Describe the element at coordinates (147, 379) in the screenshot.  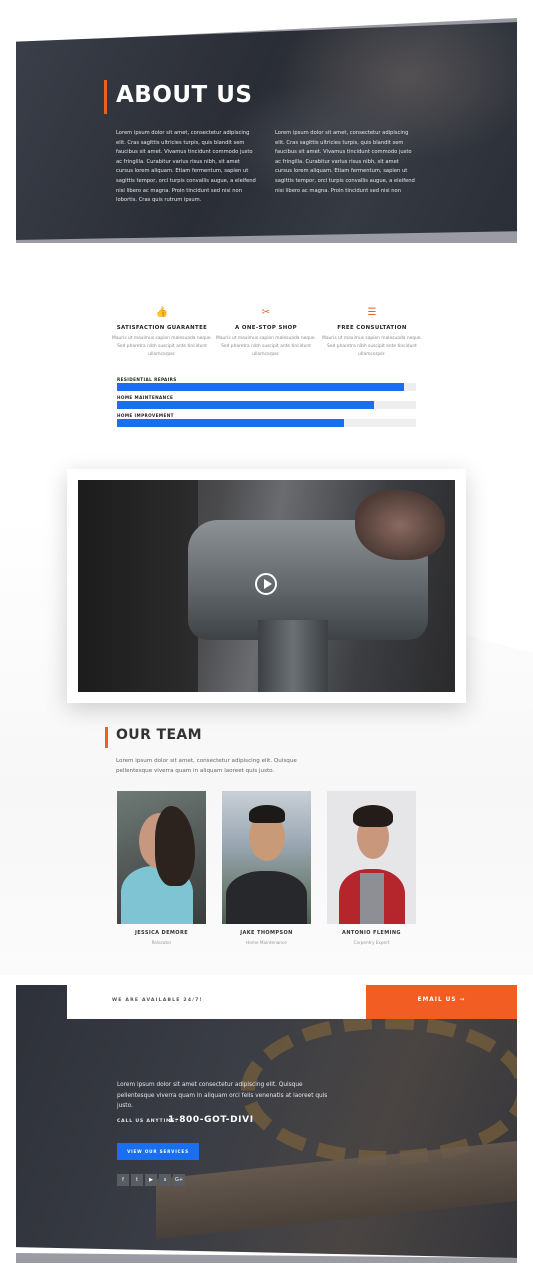
I see `skill-label-residential: RESIDENTIAL REPAIRS` at that location.